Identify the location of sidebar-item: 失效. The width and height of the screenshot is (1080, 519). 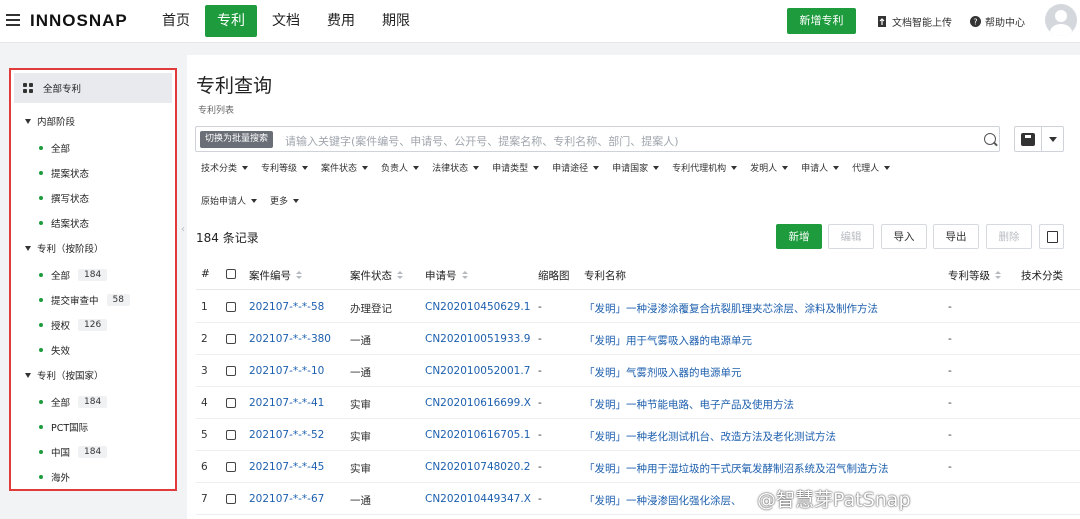
(93, 350).